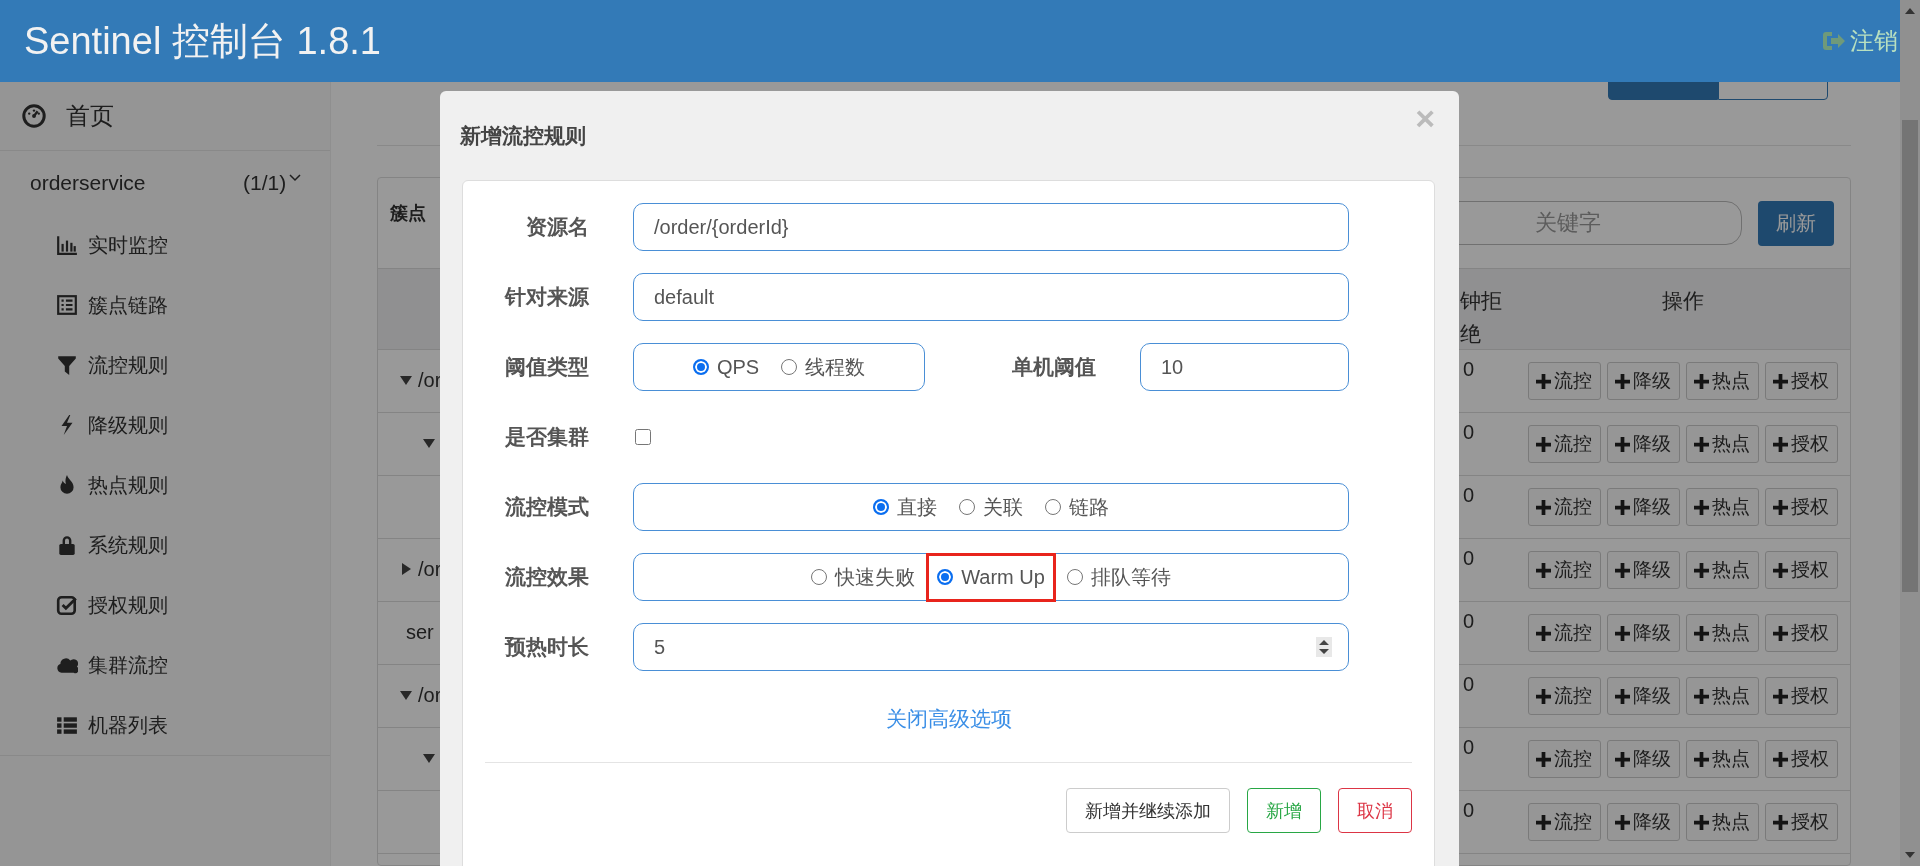 The height and width of the screenshot is (866, 1920). Describe the element at coordinates (1796, 223) in the screenshot. I see `refresh-button: 刷新` at that location.